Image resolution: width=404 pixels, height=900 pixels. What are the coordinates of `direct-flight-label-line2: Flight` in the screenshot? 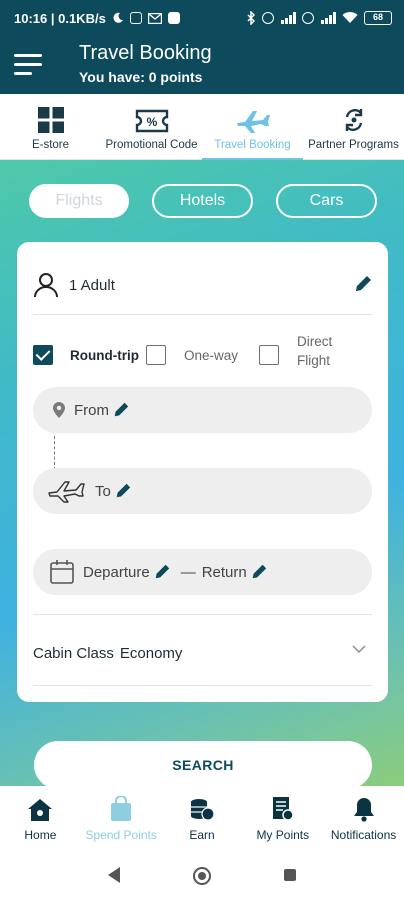 It's located at (314, 360).